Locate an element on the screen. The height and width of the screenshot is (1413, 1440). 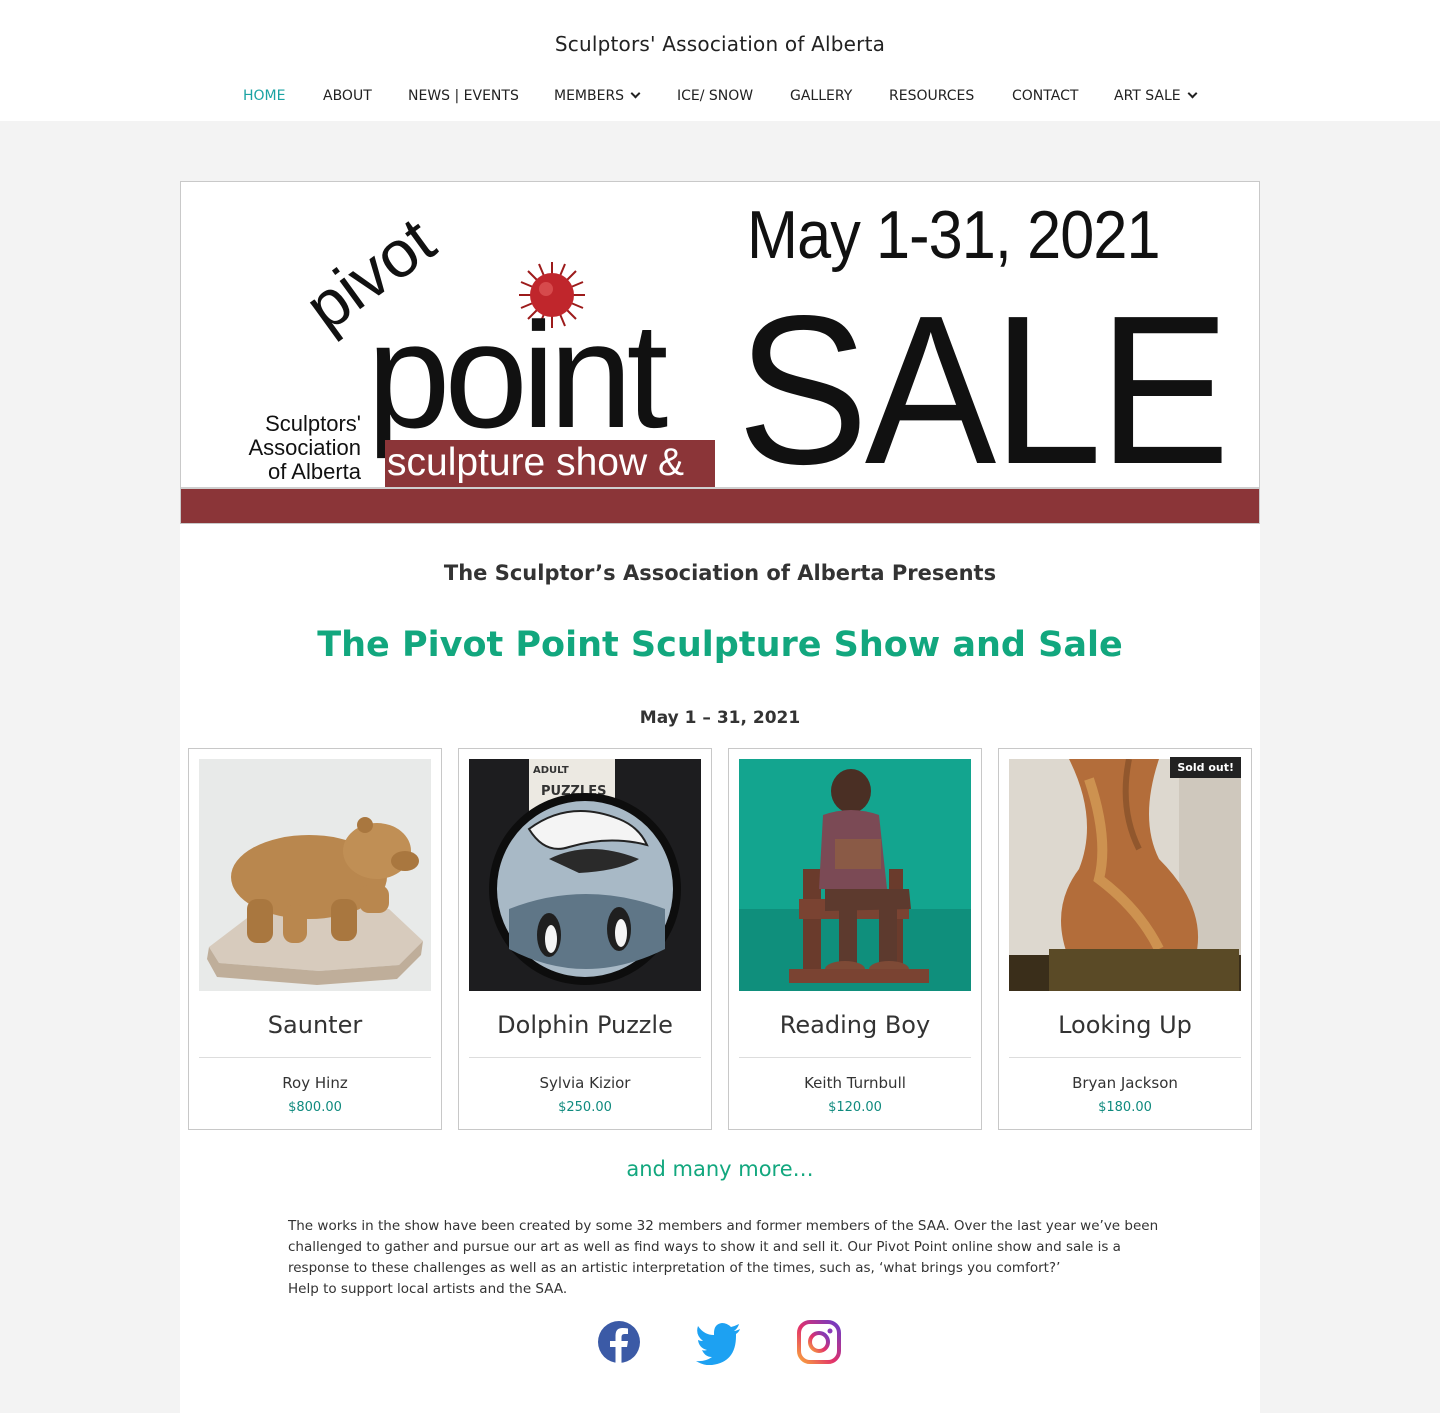
product-name: Reading Boy is located at coordinates (855, 1025).